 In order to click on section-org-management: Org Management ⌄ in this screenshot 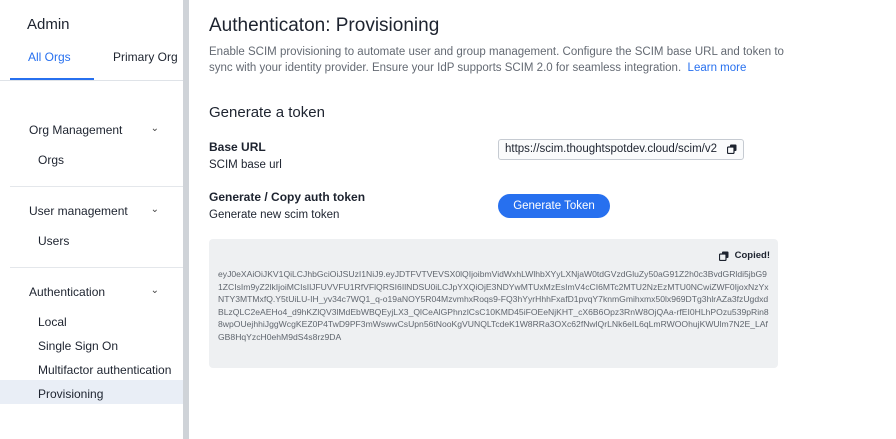, I will do `click(94, 130)`.